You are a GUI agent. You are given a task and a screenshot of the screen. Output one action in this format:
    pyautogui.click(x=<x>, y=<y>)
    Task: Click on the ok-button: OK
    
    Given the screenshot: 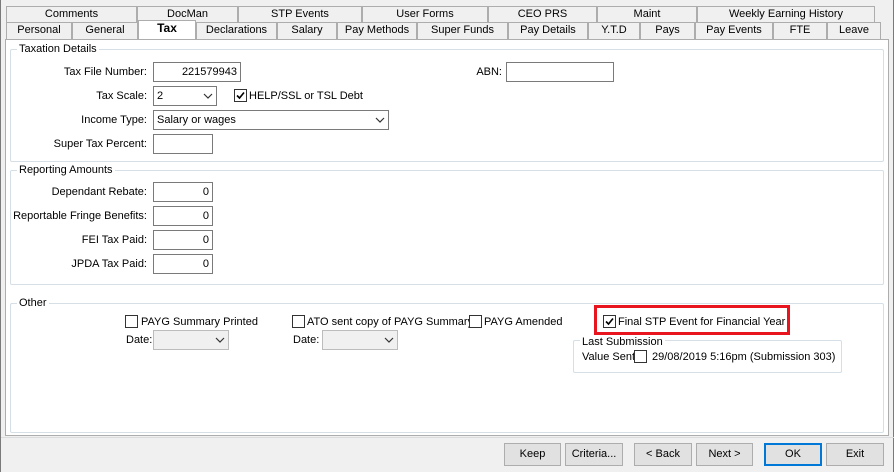 What is the action you would take?
    pyautogui.click(x=793, y=454)
    